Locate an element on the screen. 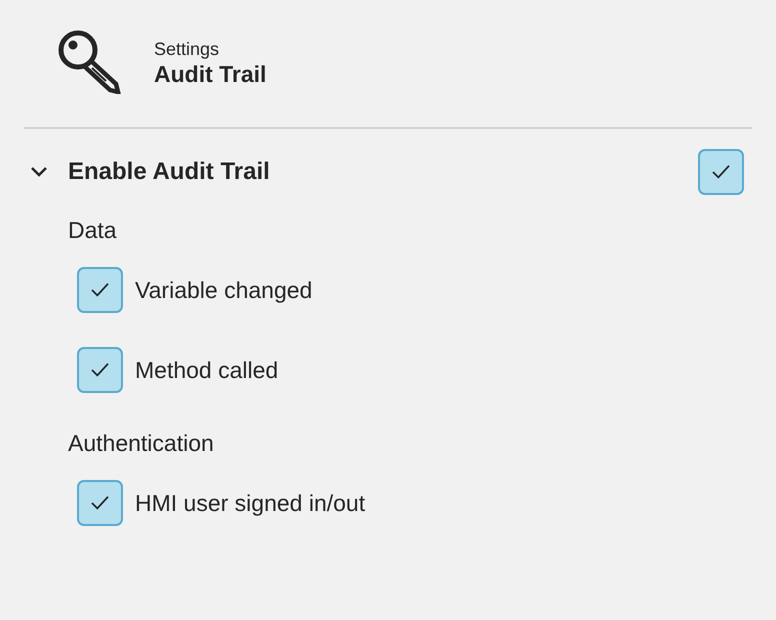 The image size is (776, 620). section-title: Enable Audit Trail is located at coordinates (169, 172).